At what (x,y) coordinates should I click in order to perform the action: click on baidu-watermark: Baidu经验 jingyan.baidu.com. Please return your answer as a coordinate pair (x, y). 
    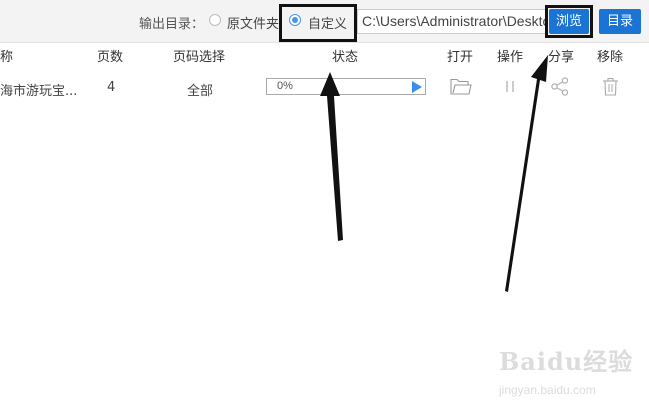
    Looking at the image, I should click on (566, 369).